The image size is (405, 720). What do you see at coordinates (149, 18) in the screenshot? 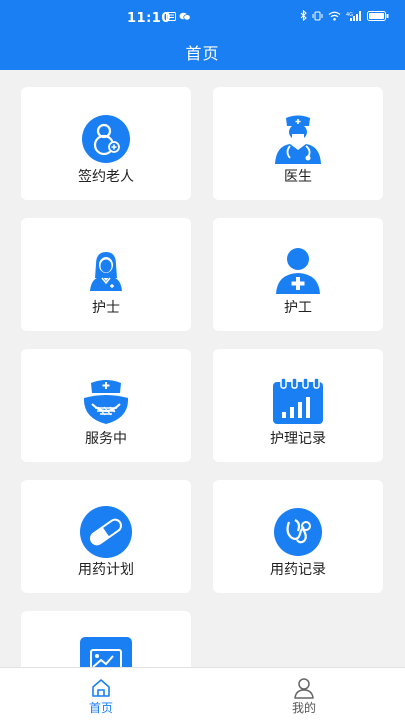
I see `status-time: 11:10` at bounding box center [149, 18].